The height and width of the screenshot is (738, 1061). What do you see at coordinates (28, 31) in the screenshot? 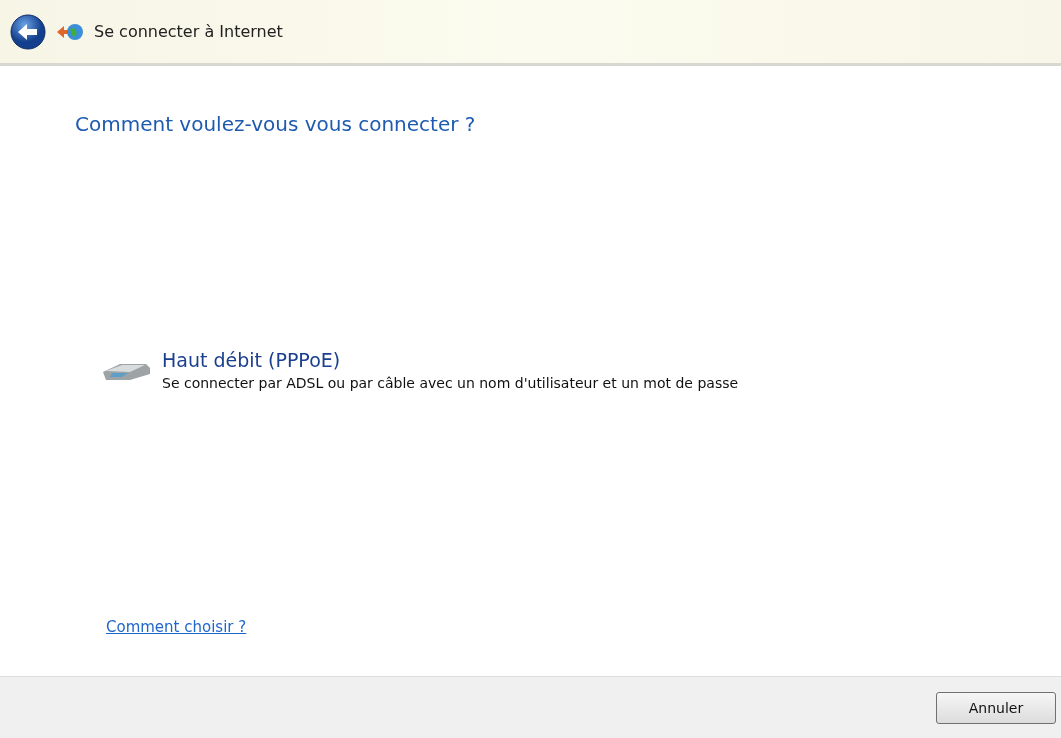
I see `back-button` at bounding box center [28, 31].